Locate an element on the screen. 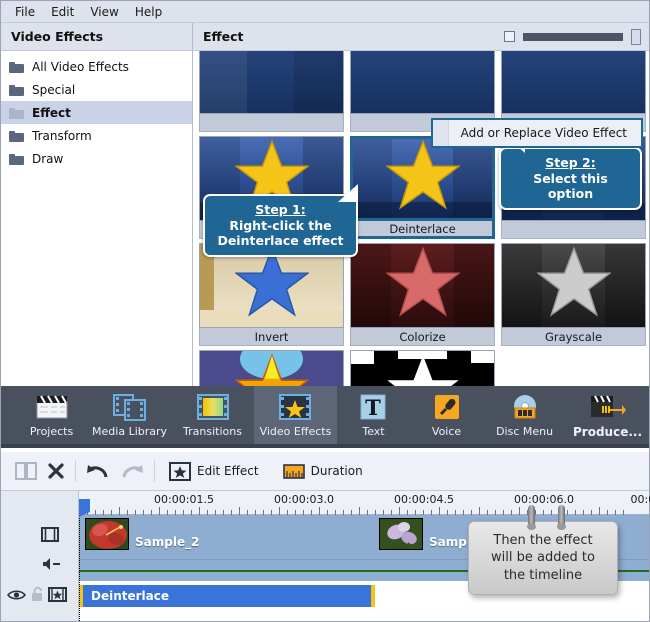 The image size is (650, 622). effect-cell-deinterlace: Deinterlace is located at coordinates (422, 187).